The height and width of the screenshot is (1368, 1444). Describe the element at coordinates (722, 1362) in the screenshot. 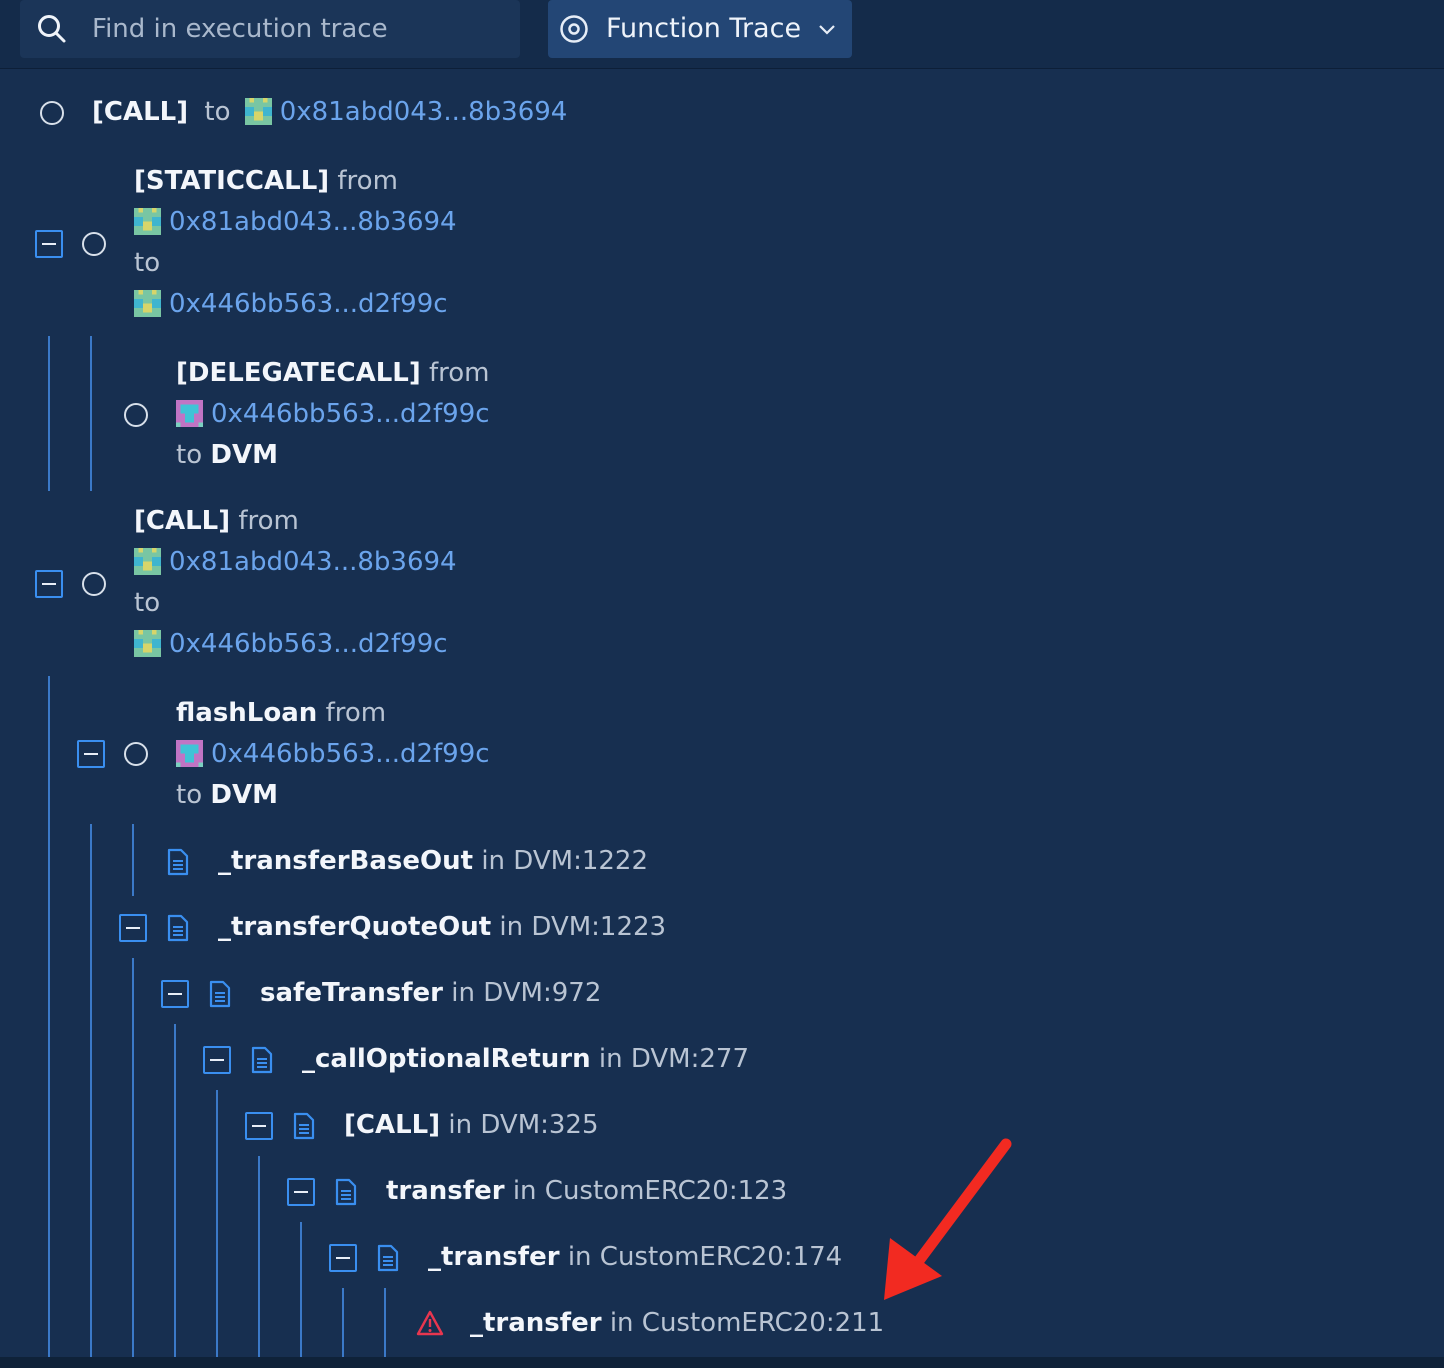

I see `bottom-border` at that location.